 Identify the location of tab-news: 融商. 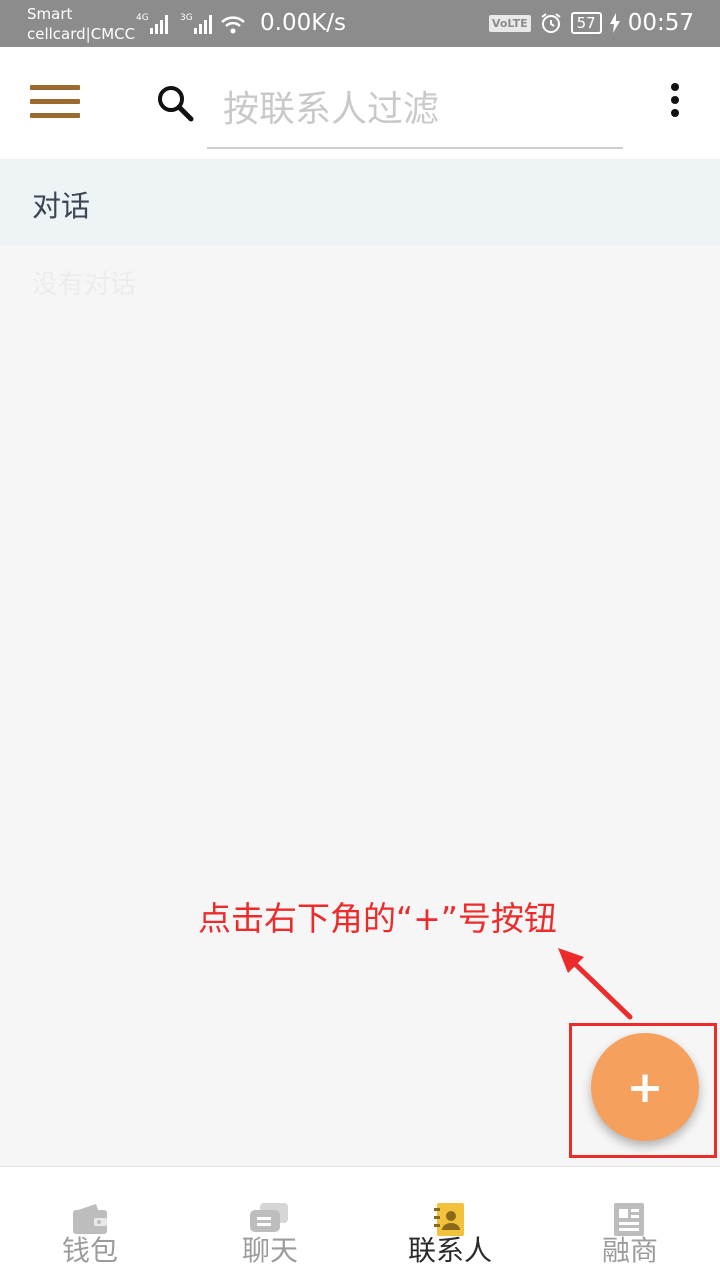
(630, 1224).